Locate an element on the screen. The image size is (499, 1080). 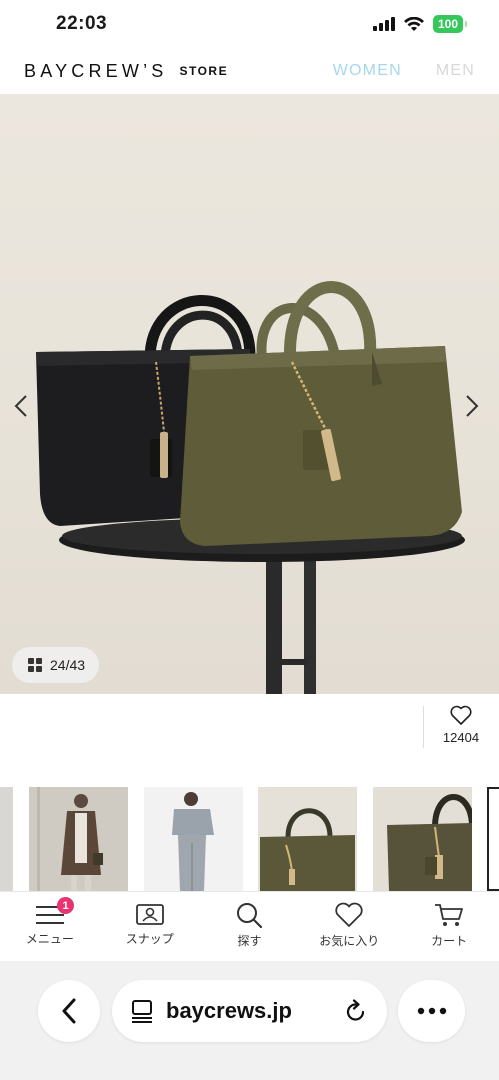
tab-favorites: お気に入り is located at coordinates (349, 926).